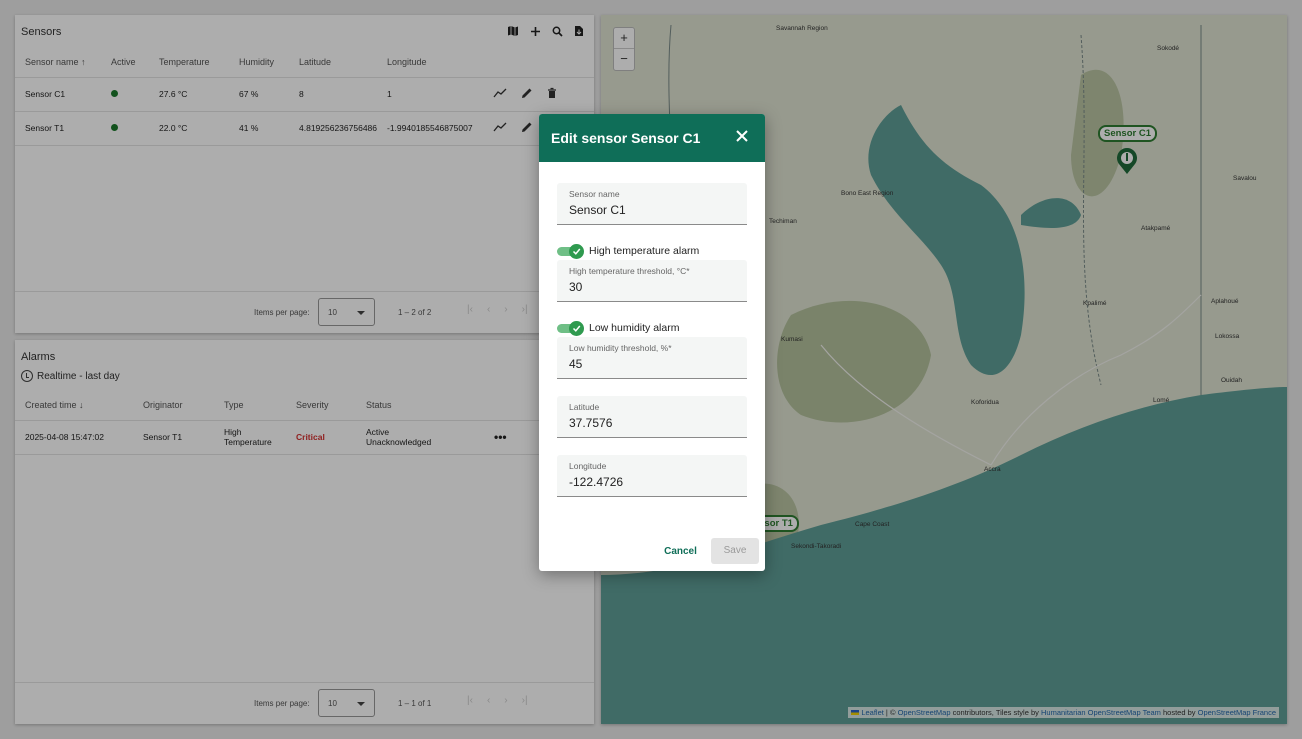 The width and height of the screenshot is (1302, 739). What do you see at coordinates (652, 476) in the screenshot?
I see `longitude-field: Longitude -122.4726` at bounding box center [652, 476].